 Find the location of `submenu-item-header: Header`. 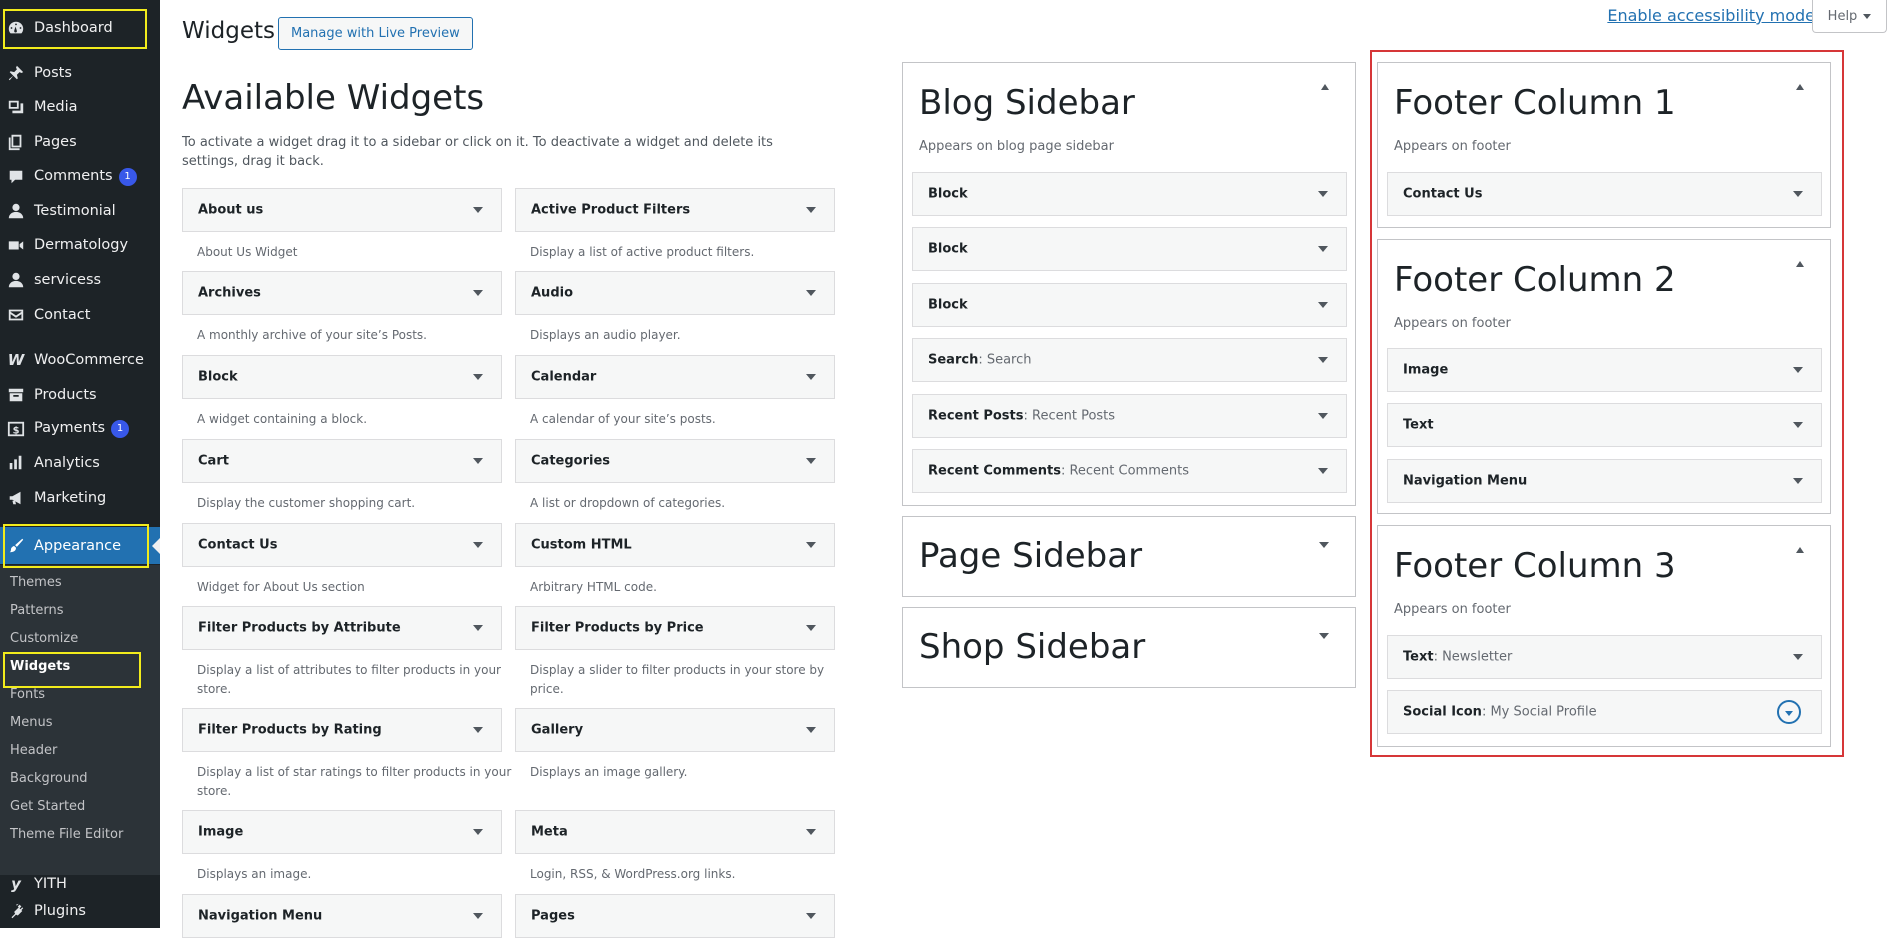

submenu-item-header: Header is located at coordinates (33, 750).